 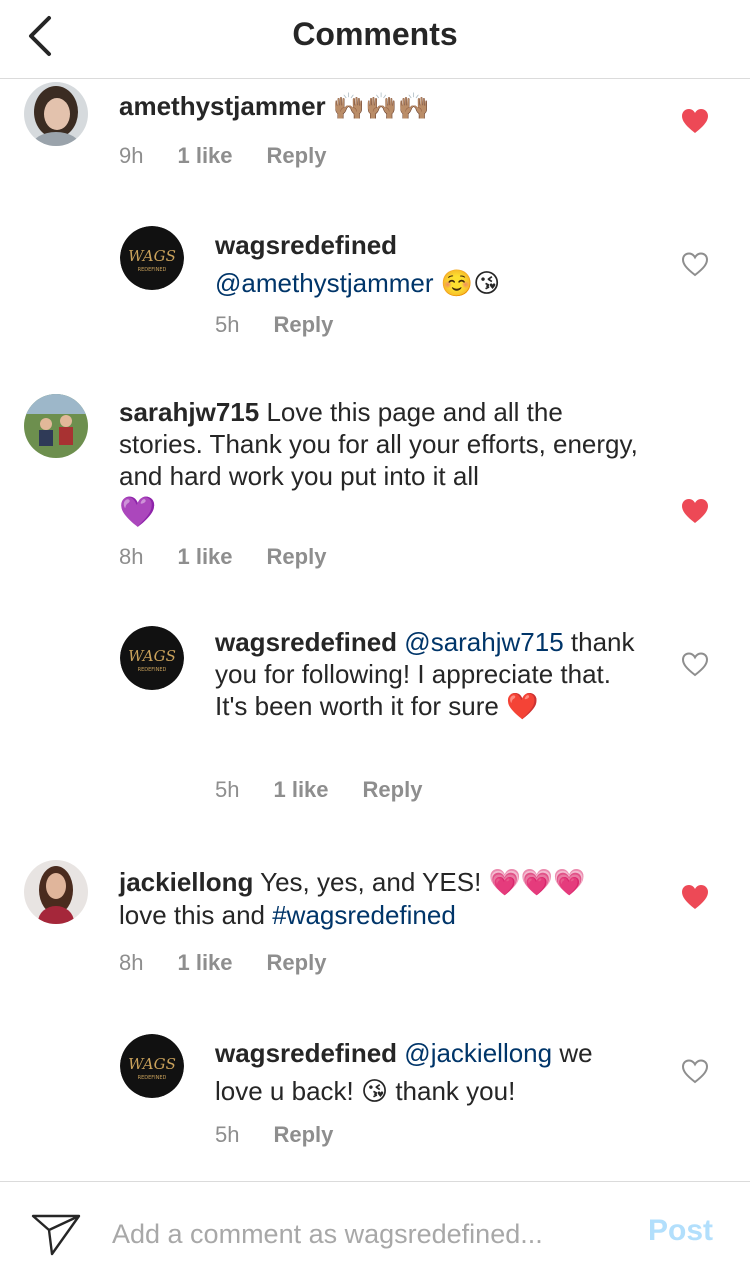 I want to click on red-heart-emoji: ❤️, so click(x=522, y=707).